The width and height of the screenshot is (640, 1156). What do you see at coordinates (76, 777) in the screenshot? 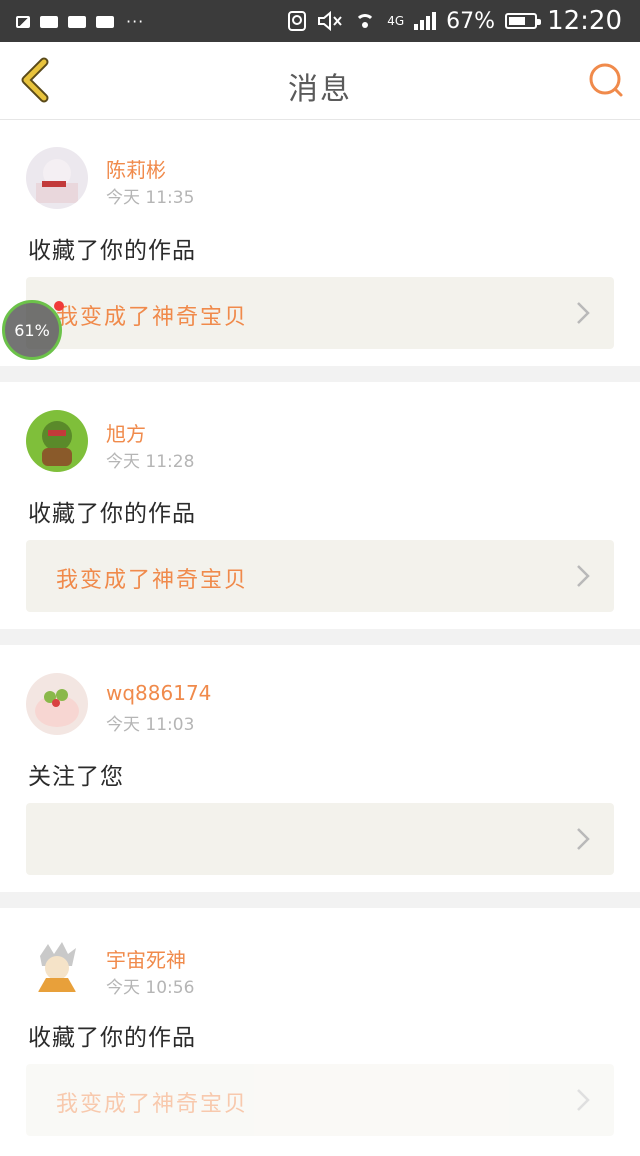
I see `notification-text: 关注了您` at bounding box center [76, 777].